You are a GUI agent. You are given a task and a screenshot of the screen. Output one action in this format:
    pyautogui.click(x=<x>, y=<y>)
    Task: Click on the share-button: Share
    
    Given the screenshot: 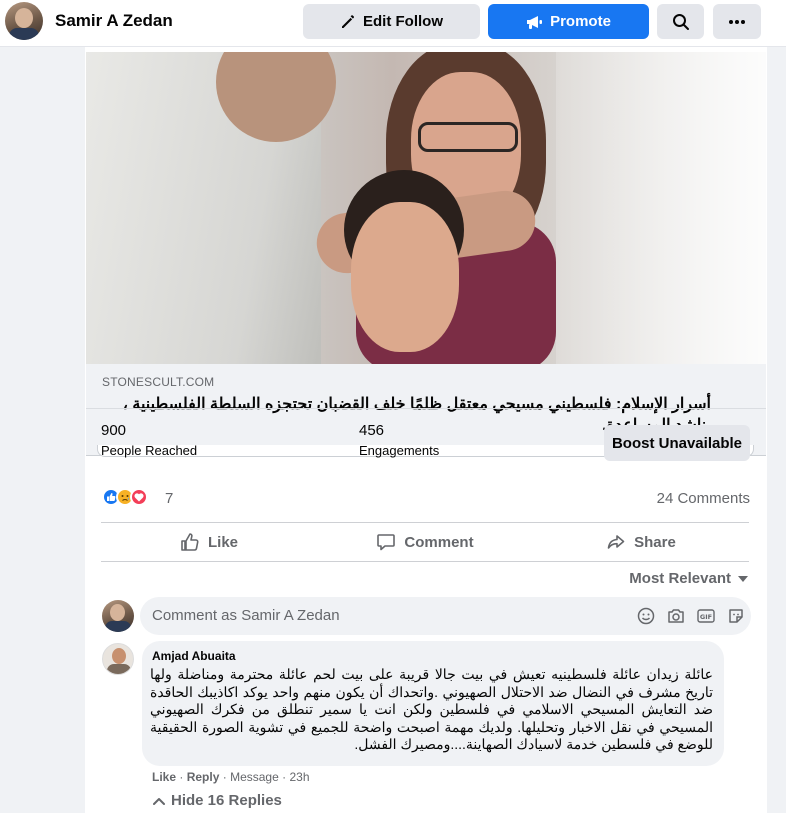 What is the action you would take?
    pyautogui.click(x=641, y=542)
    